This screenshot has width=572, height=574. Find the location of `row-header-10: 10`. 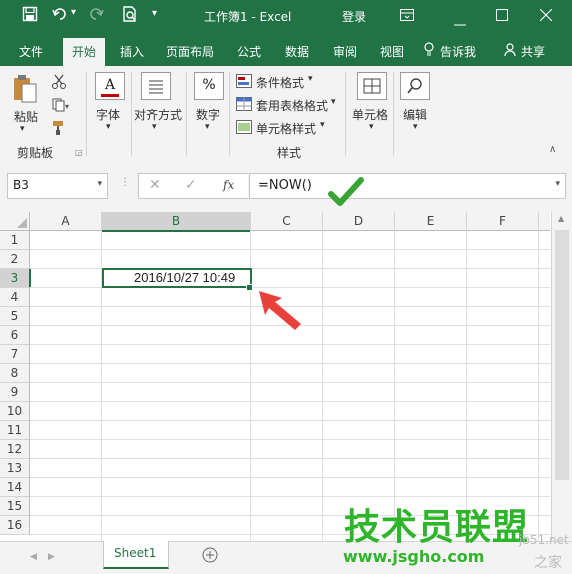

row-header-10: 10 is located at coordinates (15, 411).